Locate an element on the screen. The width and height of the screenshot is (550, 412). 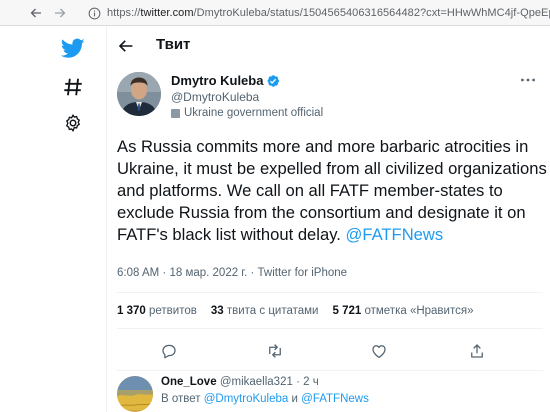
gear-icon is located at coordinates (73, 123).